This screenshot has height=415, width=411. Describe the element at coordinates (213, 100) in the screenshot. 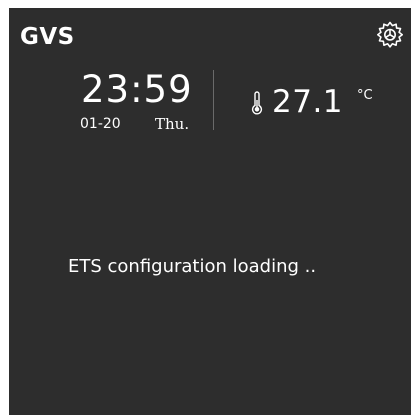

I see `header-divider` at that location.